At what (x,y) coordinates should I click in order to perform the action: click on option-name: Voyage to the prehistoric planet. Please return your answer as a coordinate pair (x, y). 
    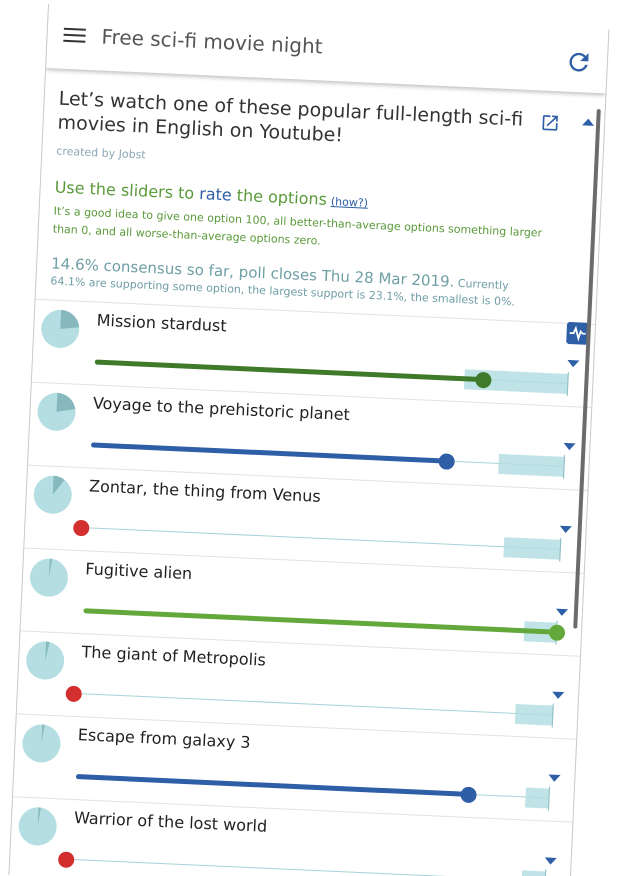
    Looking at the image, I should click on (221, 409).